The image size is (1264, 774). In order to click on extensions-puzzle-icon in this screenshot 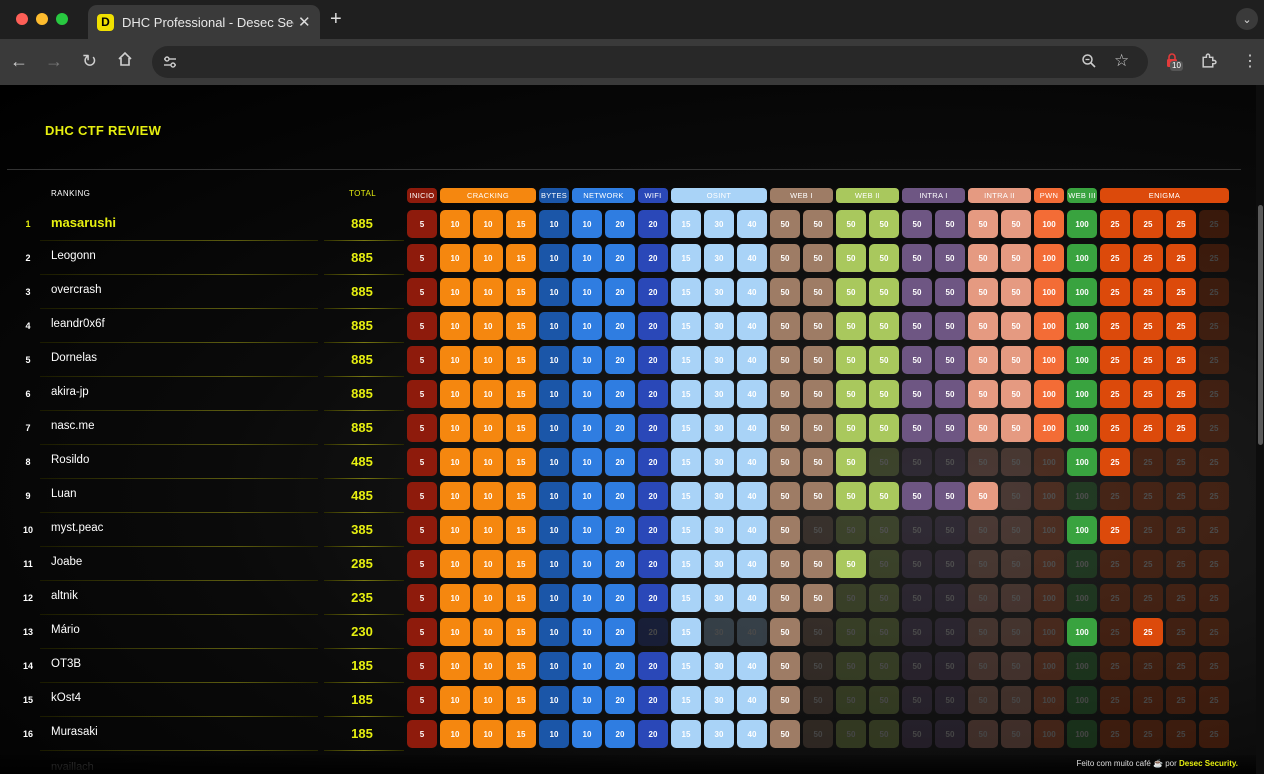, I will do `click(1208, 63)`.